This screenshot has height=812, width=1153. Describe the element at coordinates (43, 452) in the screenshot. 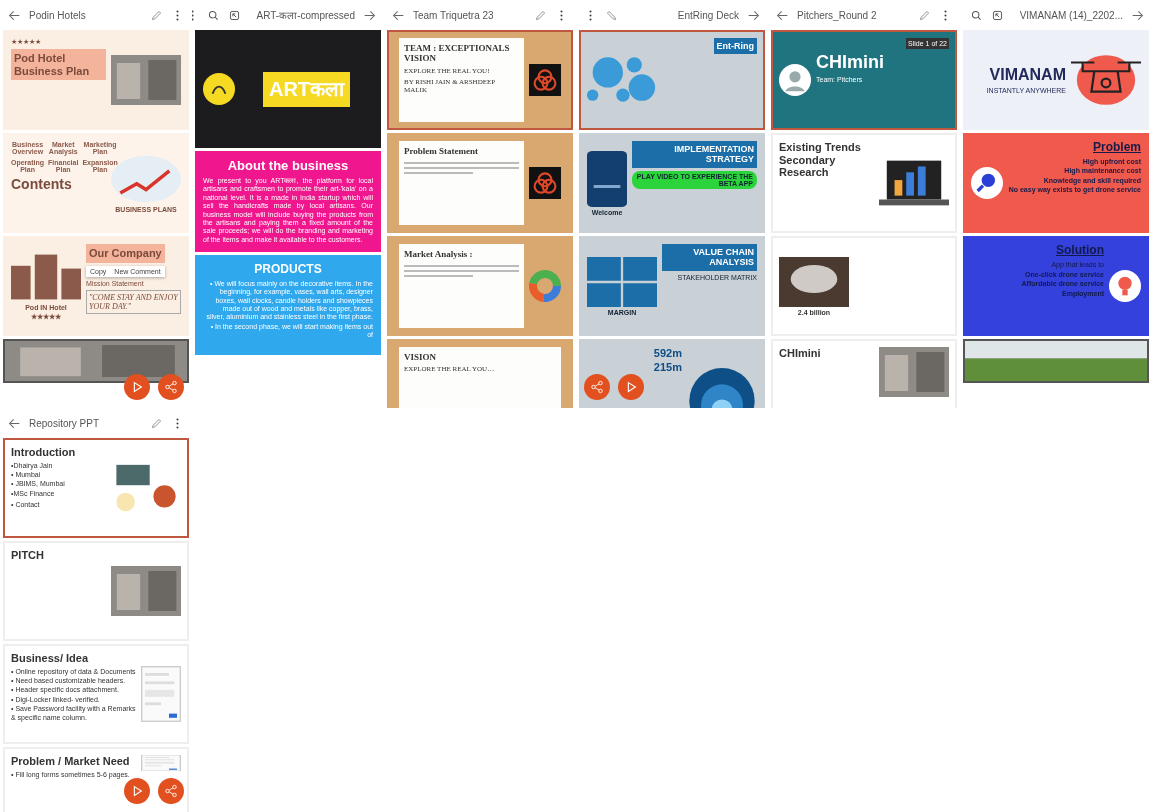

I see `slide-title: Introduction` at that location.